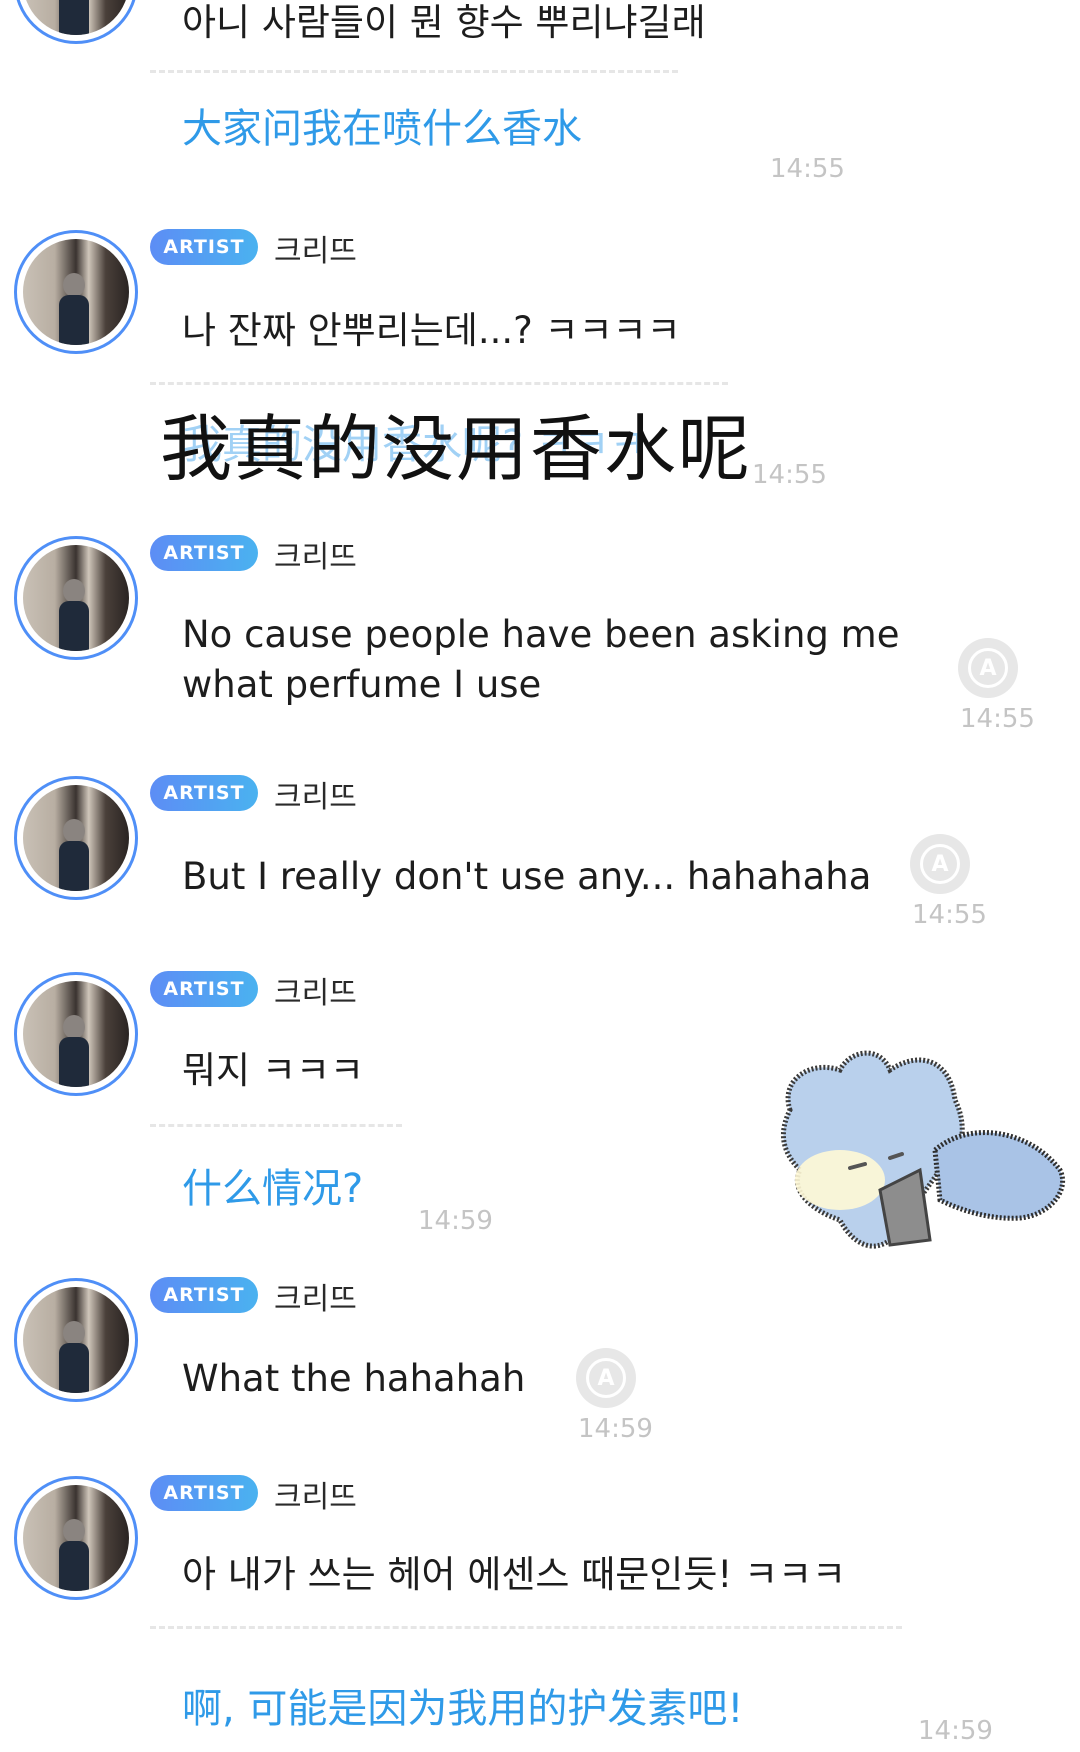 This screenshot has height=1752, width=1080. I want to click on message-original-text: 나 잔짜 안뿌리는데...? ㅋㅋㅋㅋ, so click(431, 330).